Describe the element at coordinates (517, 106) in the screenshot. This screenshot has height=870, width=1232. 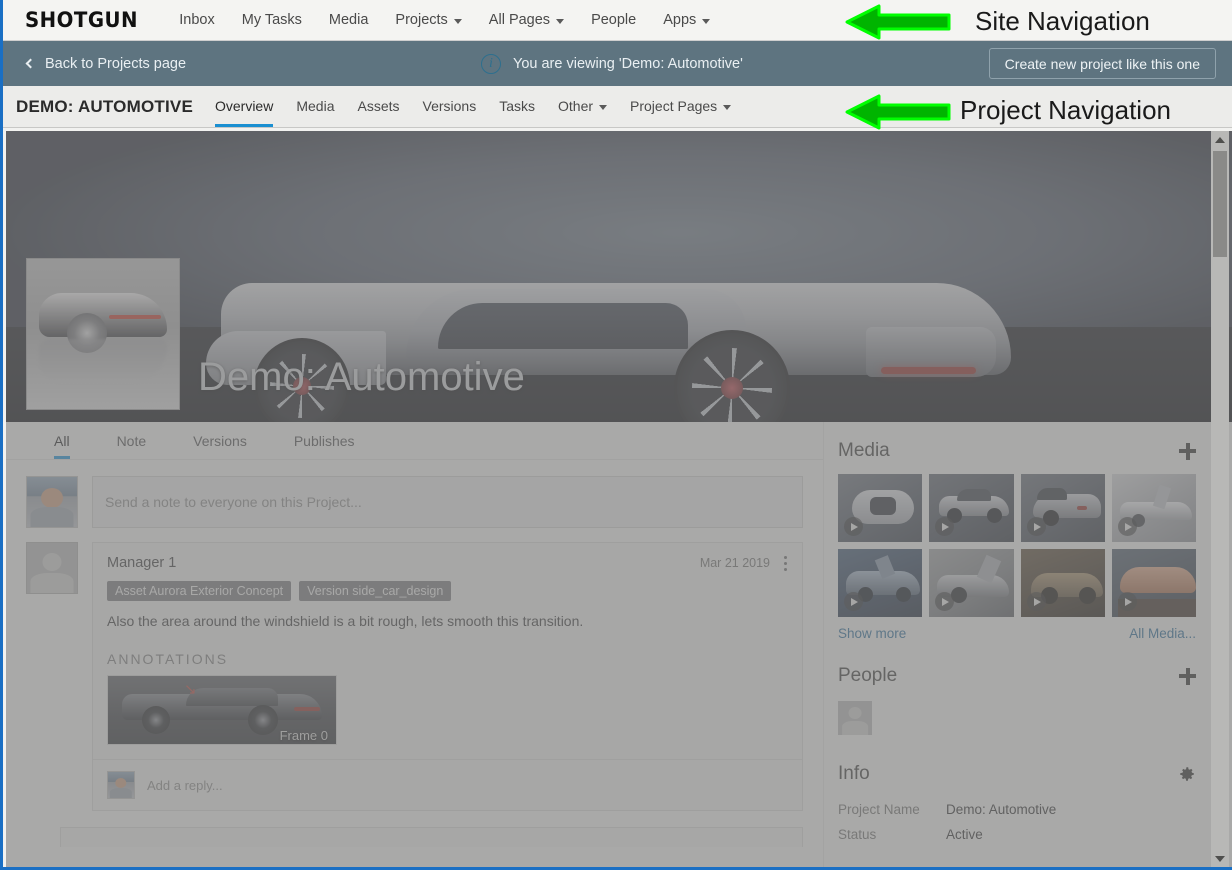
I see `tab-tasks: Tasks` at that location.